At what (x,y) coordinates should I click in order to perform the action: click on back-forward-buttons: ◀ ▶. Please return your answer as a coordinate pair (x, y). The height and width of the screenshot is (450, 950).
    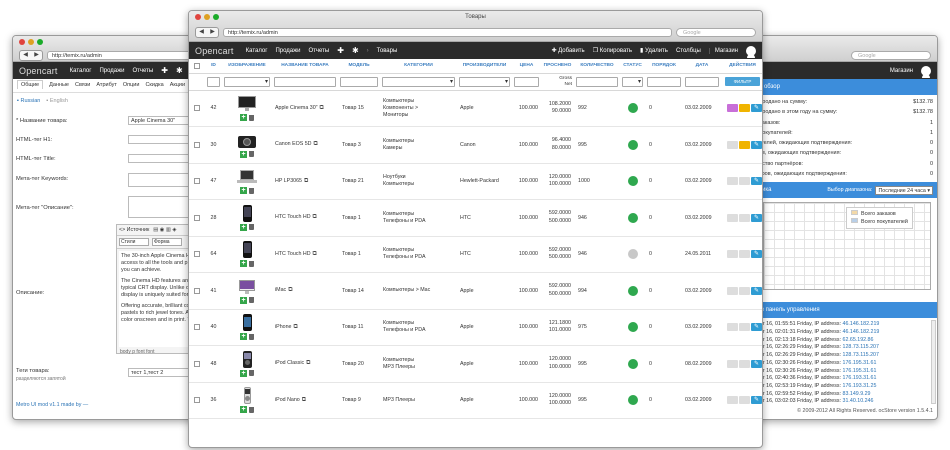
    Looking at the image, I should click on (207, 32).